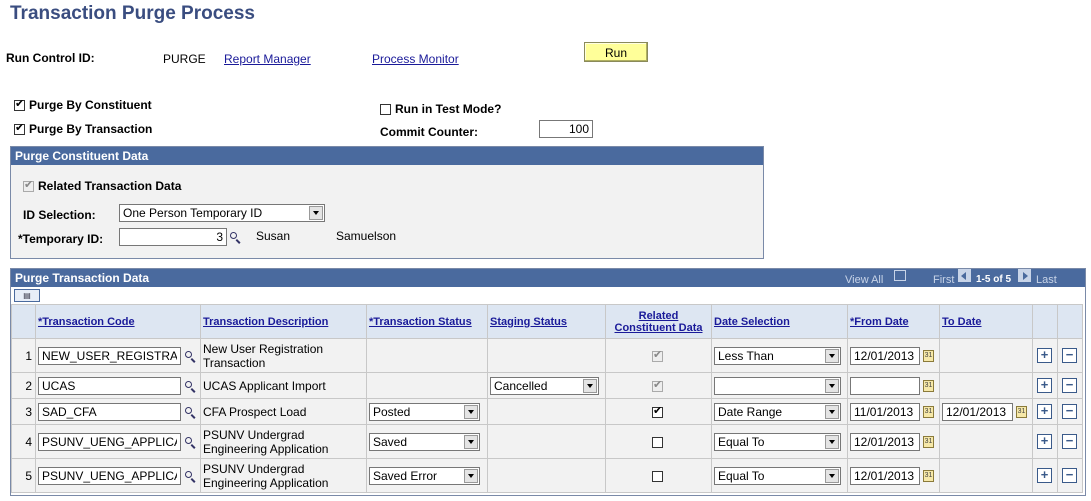 Image resolution: width=1091 pixels, height=501 pixels. What do you see at coordinates (390, 442) in the screenshot?
I see `transaction-status-value: Saved` at bounding box center [390, 442].